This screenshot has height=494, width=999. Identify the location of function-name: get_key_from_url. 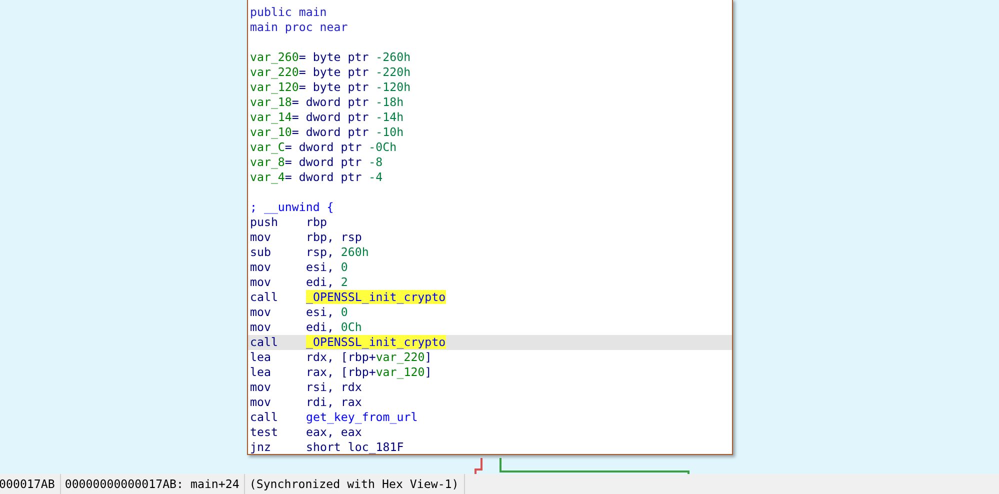
(362, 417).